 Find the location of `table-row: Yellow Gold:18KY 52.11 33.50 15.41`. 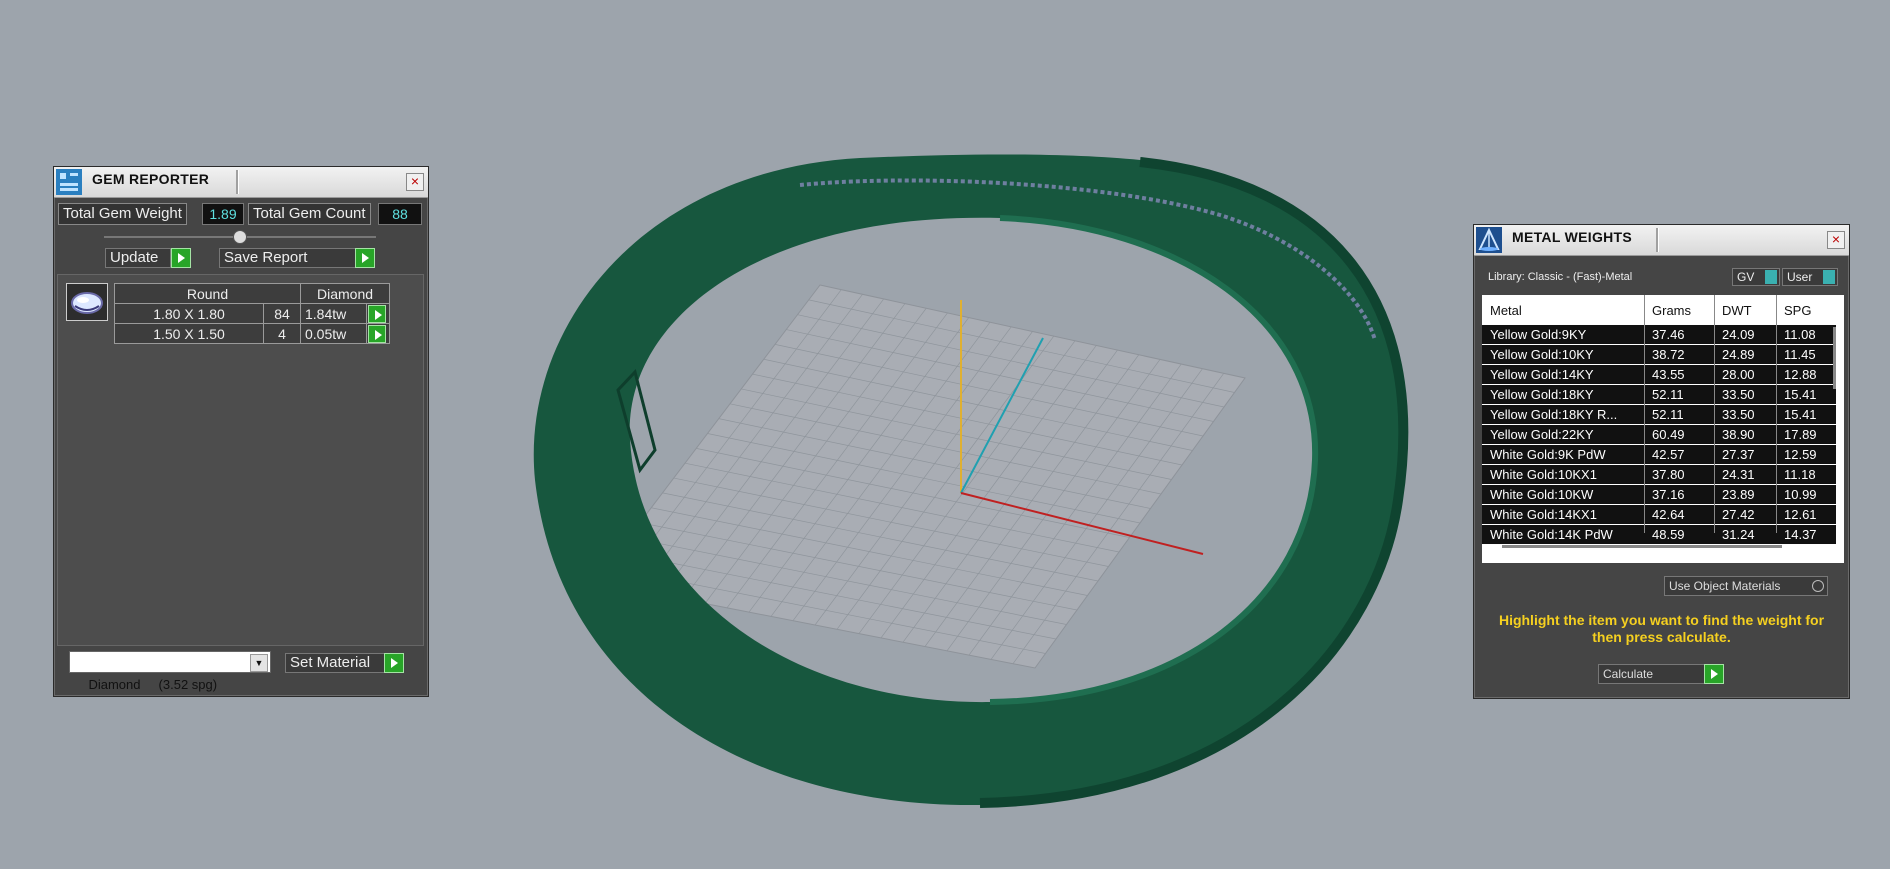

table-row: Yellow Gold:18KY 52.11 33.50 15.41 is located at coordinates (1659, 394).